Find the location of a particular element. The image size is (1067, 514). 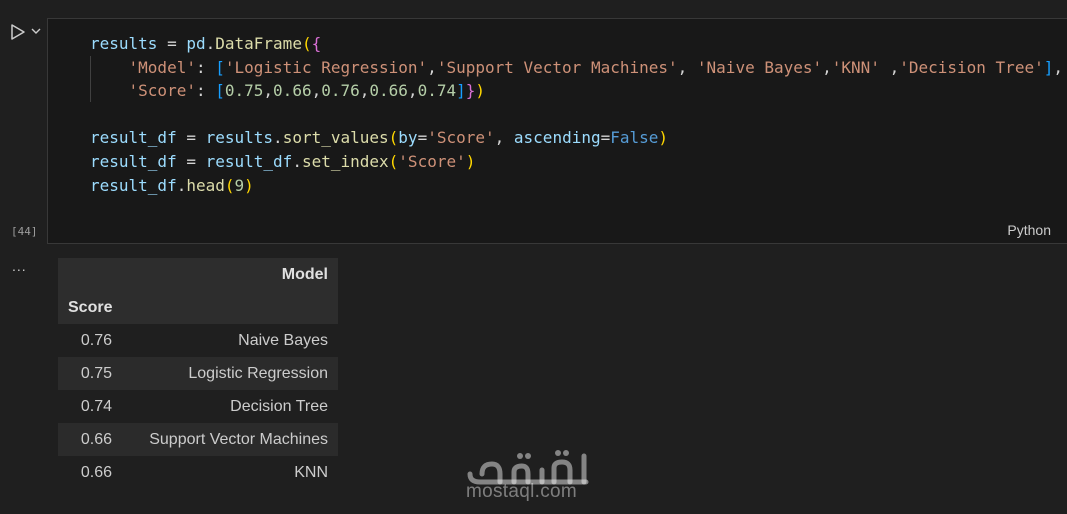

index-name-filler is located at coordinates (231, 307).